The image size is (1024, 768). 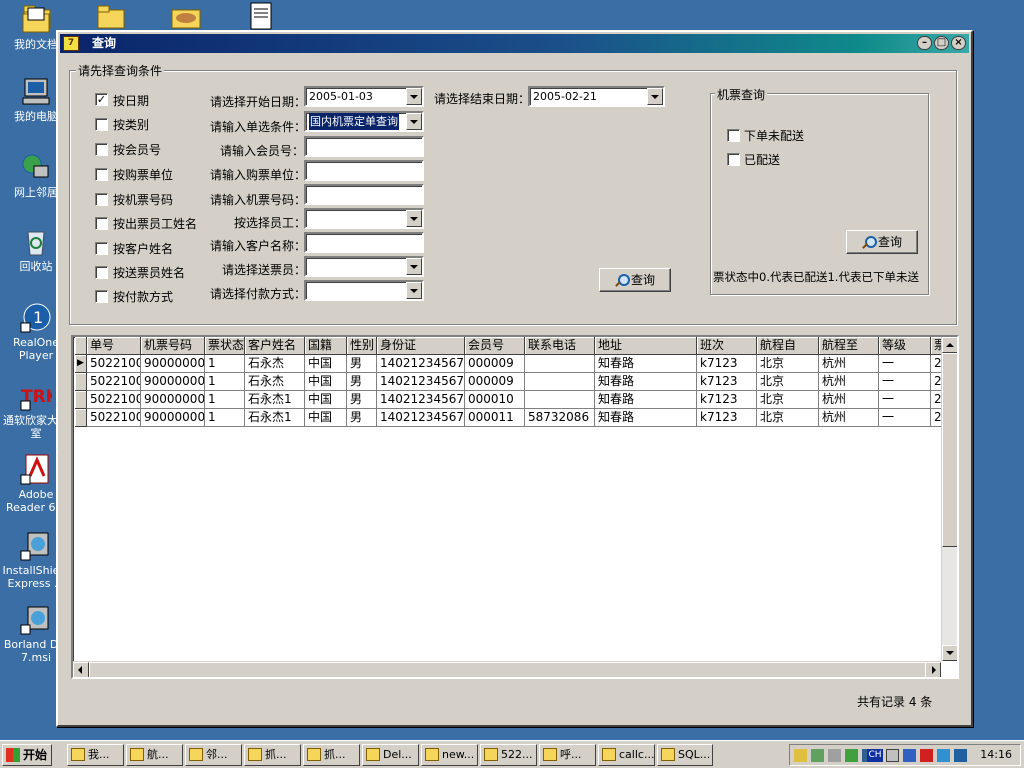 What do you see at coordinates (646, 346) in the screenshot?
I see `column-header: 地址` at bounding box center [646, 346].